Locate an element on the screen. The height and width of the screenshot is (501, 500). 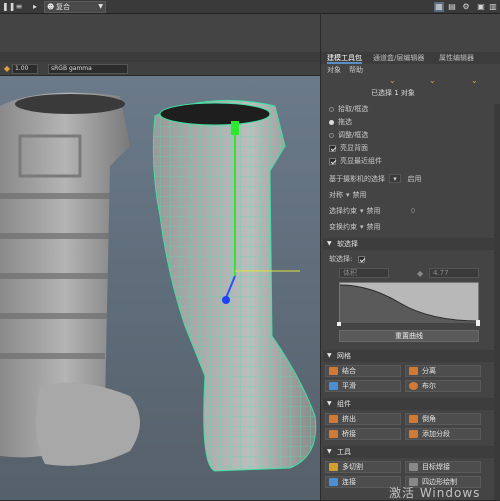
multi-cut-button: 多切割 is located at coordinates (363, 467).